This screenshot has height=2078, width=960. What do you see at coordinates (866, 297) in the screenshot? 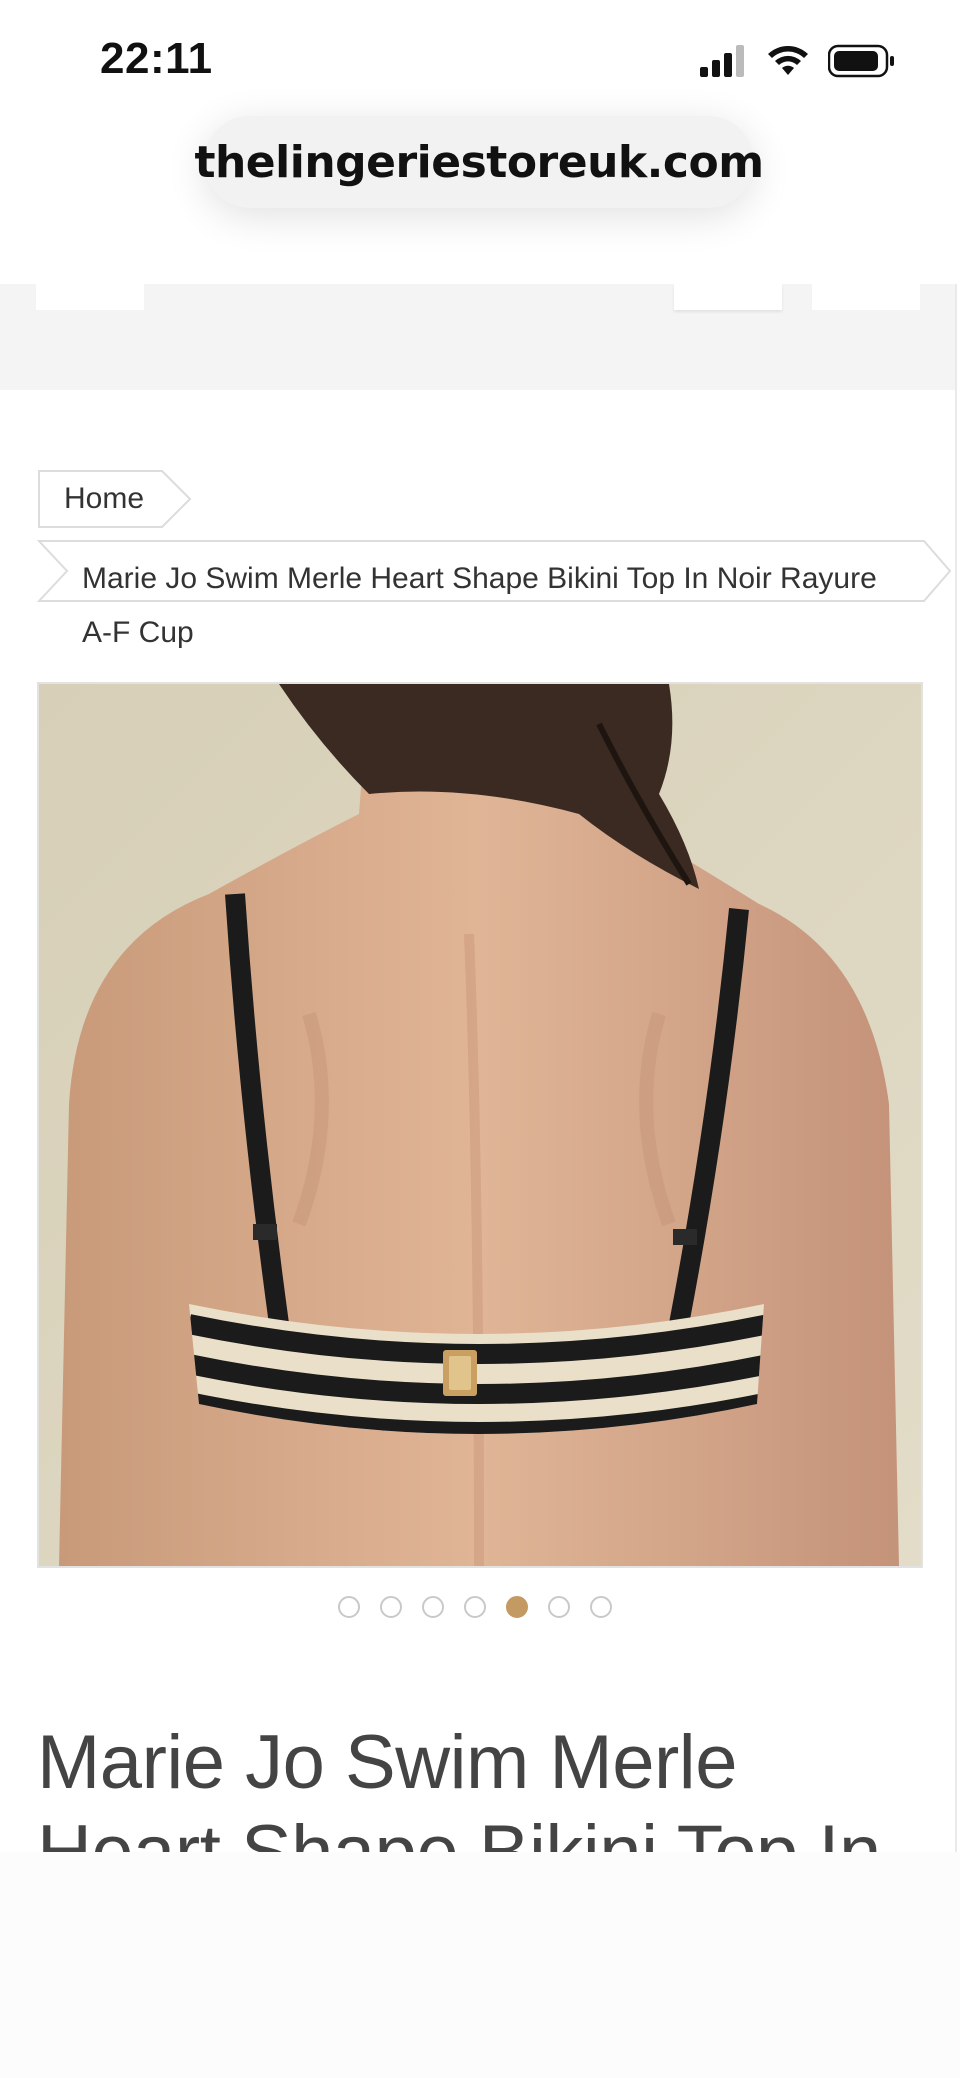
I see `header-basket-button` at bounding box center [866, 297].